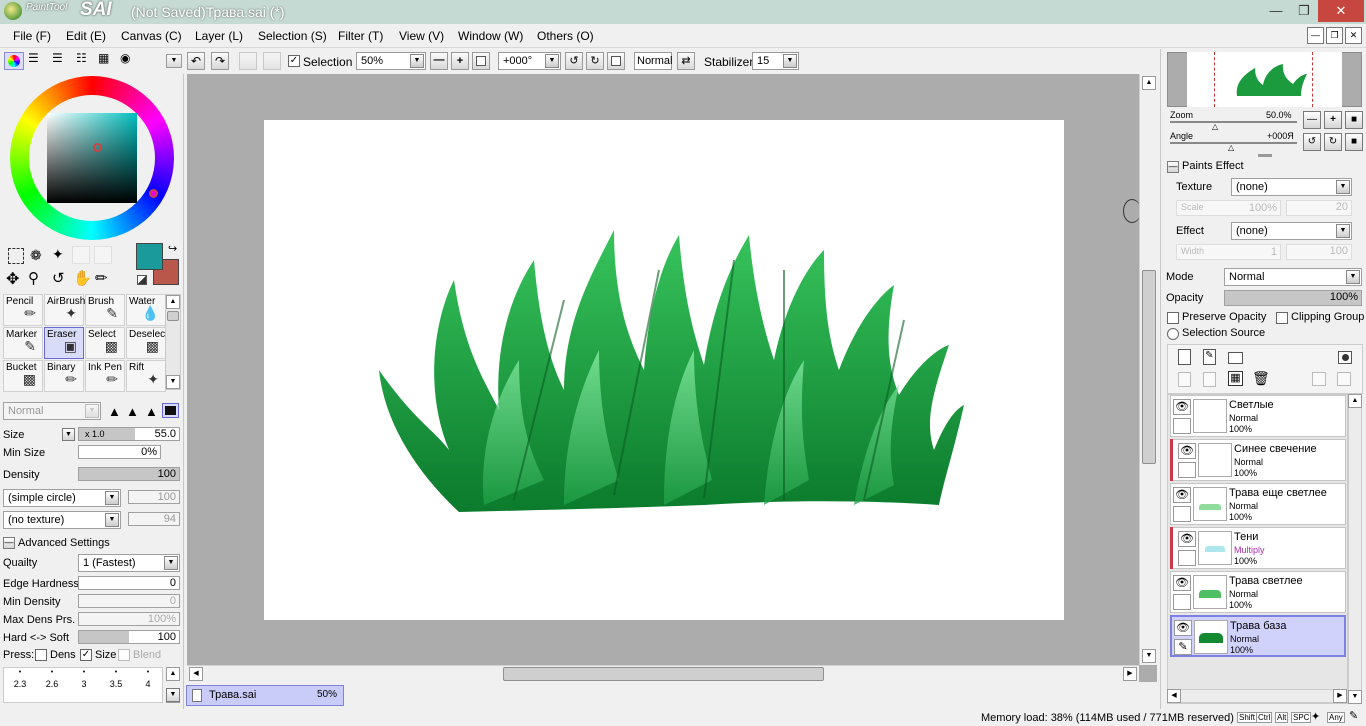 The width and height of the screenshot is (1366, 726). I want to click on max-dens-slider: 100%, so click(129, 619).